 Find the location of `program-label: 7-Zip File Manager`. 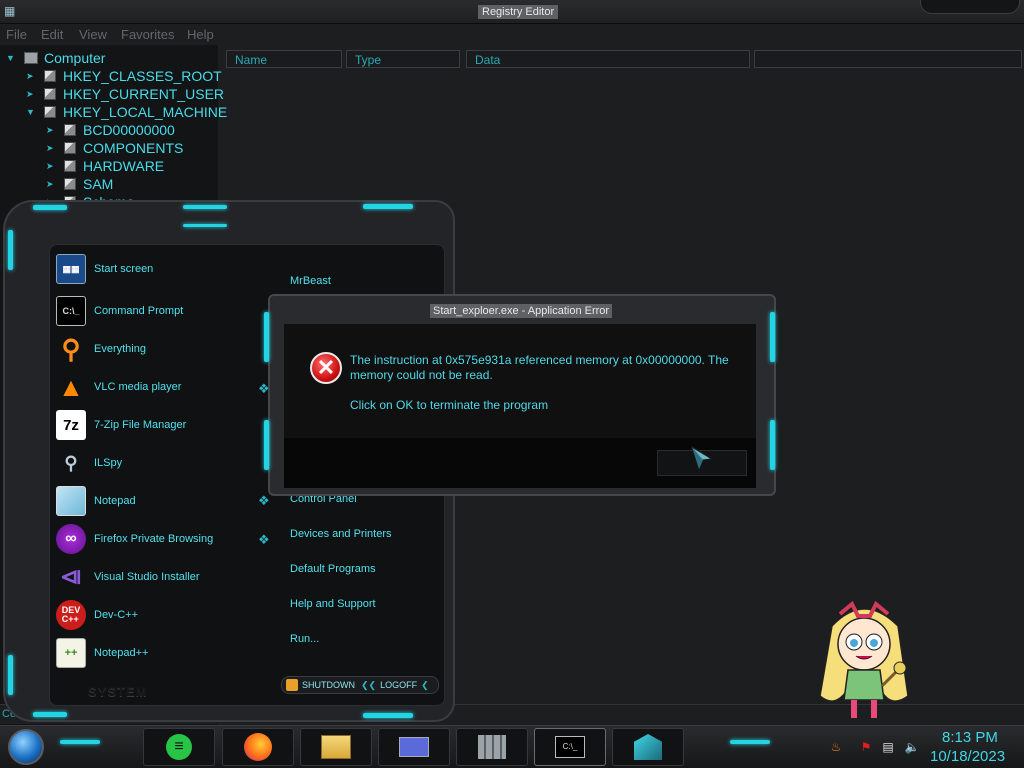

program-label: 7-Zip File Manager is located at coordinates (140, 425).